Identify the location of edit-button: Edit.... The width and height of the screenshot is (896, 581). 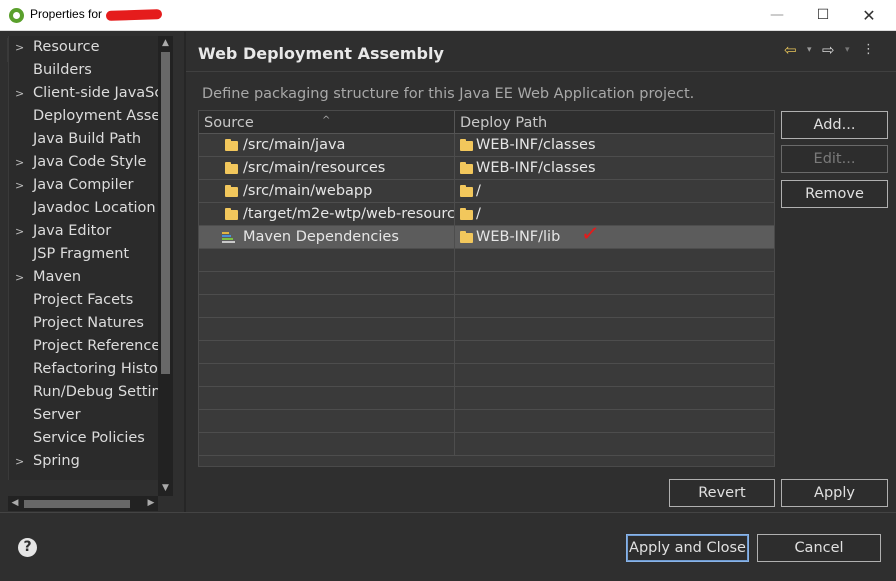
(834, 159).